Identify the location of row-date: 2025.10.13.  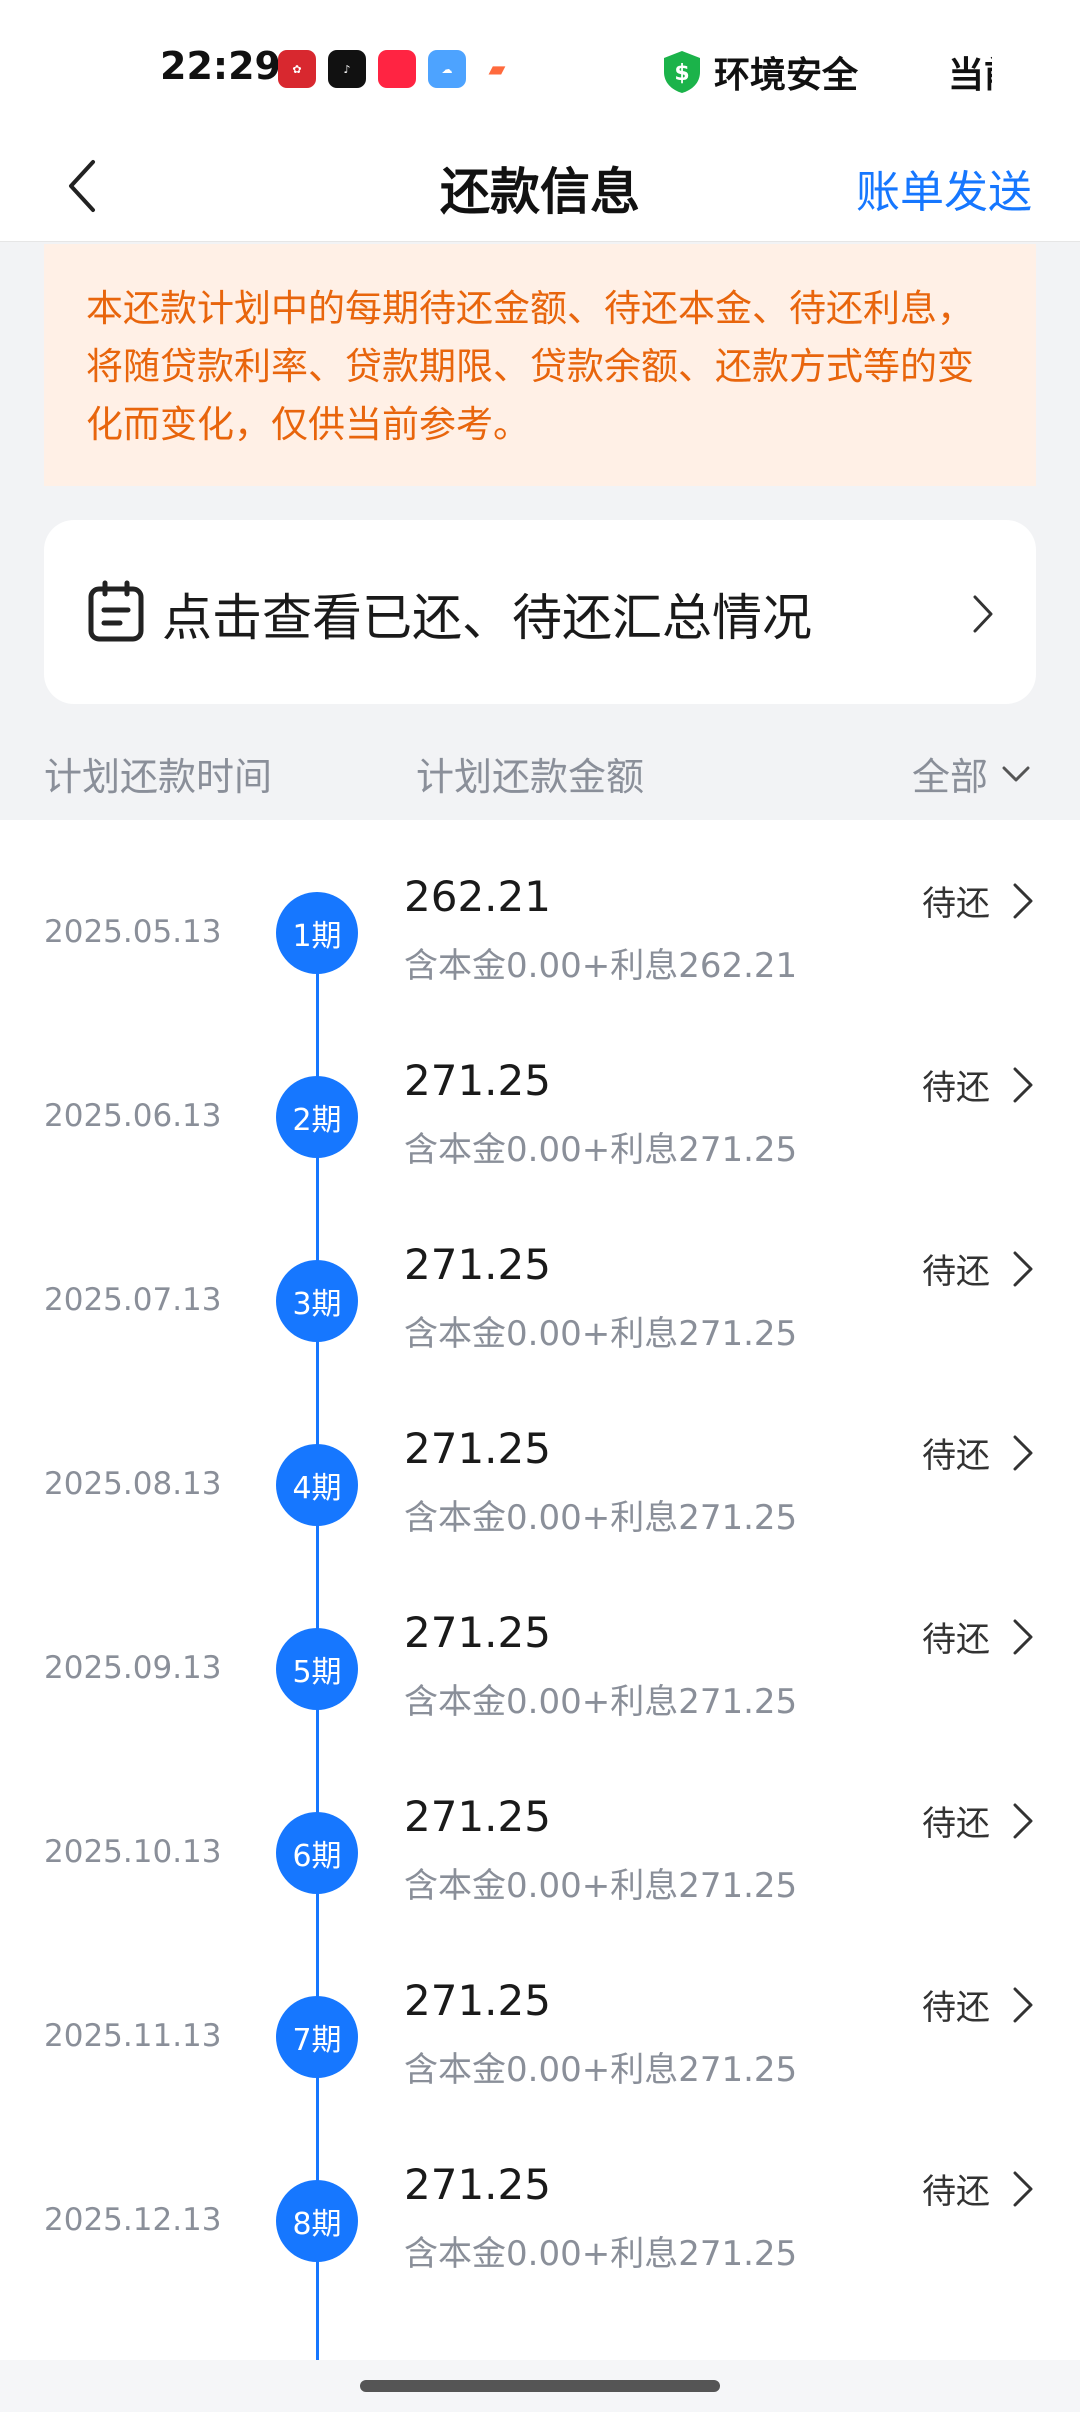
(133, 1852).